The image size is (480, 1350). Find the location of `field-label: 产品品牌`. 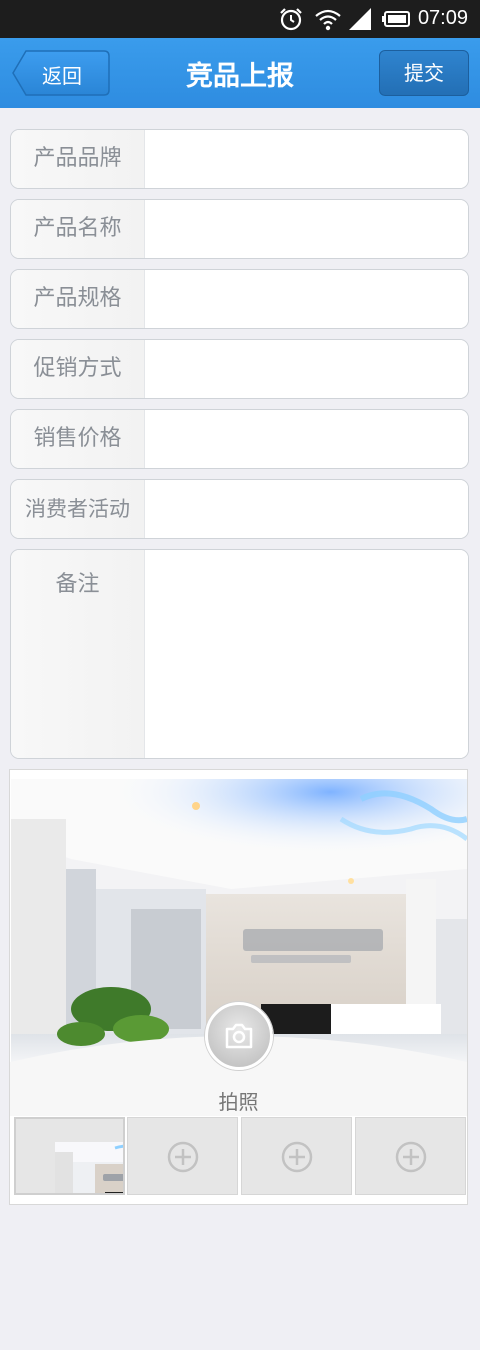

field-label: 产品品牌 is located at coordinates (78, 159).